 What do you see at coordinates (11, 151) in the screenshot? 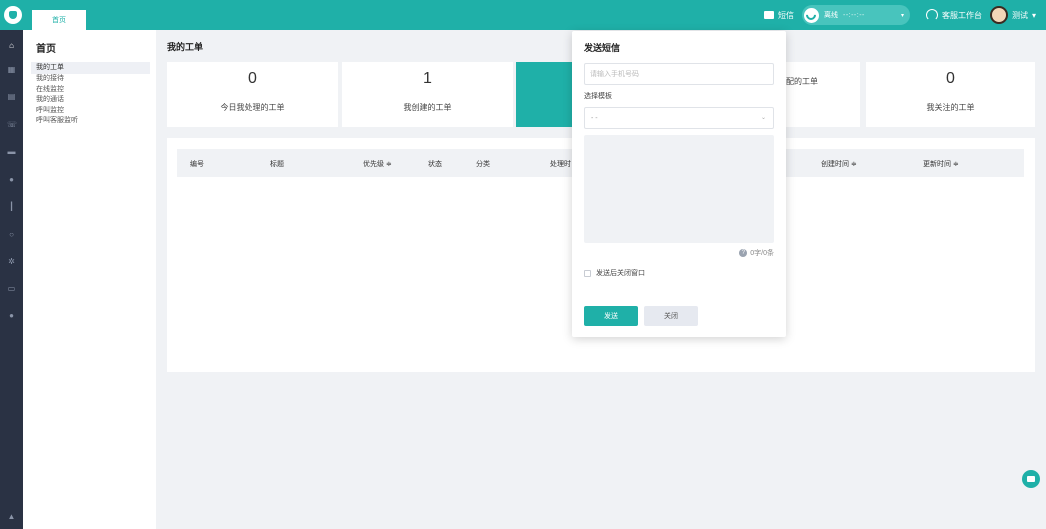
I see `chat-icon: ▬` at bounding box center [11, 151].